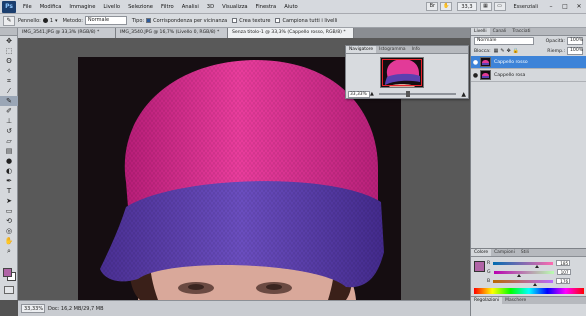  I want to click on blue-value: 176, so click(563, 281).